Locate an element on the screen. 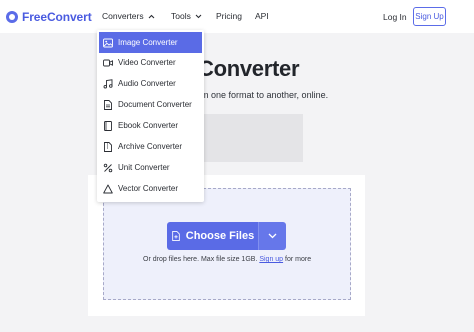  menu-item-label: Video Converter is located at coordinates (147, 62).